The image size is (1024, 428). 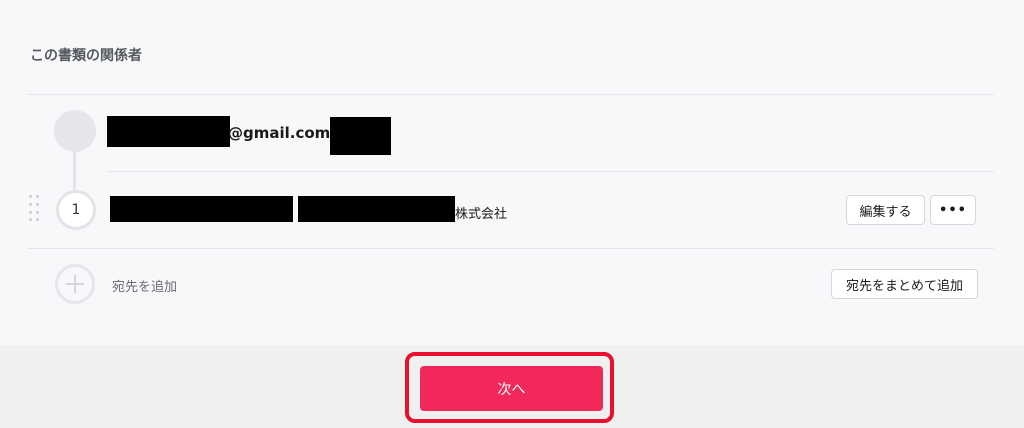 I want to click on timeline-connector, so click(x=74, y=171).